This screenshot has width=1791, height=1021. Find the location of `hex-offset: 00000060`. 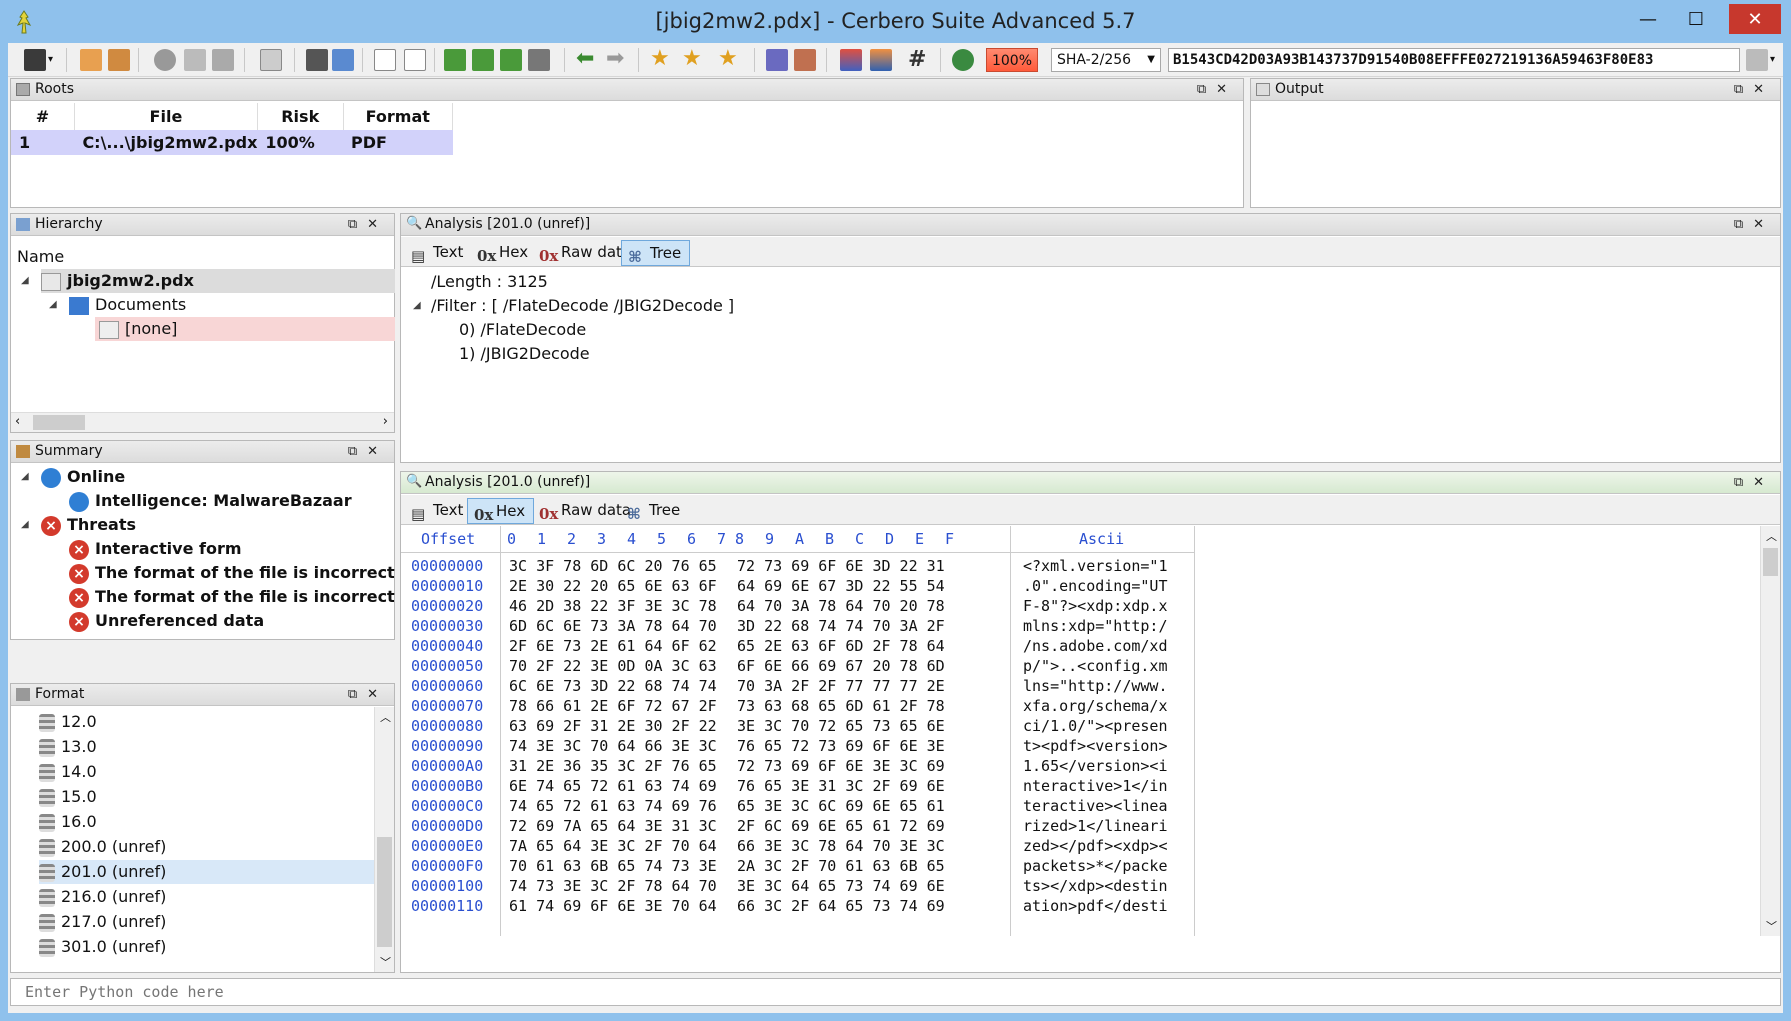

hex-offset: 00000060 is located at coordinates (447, 686).